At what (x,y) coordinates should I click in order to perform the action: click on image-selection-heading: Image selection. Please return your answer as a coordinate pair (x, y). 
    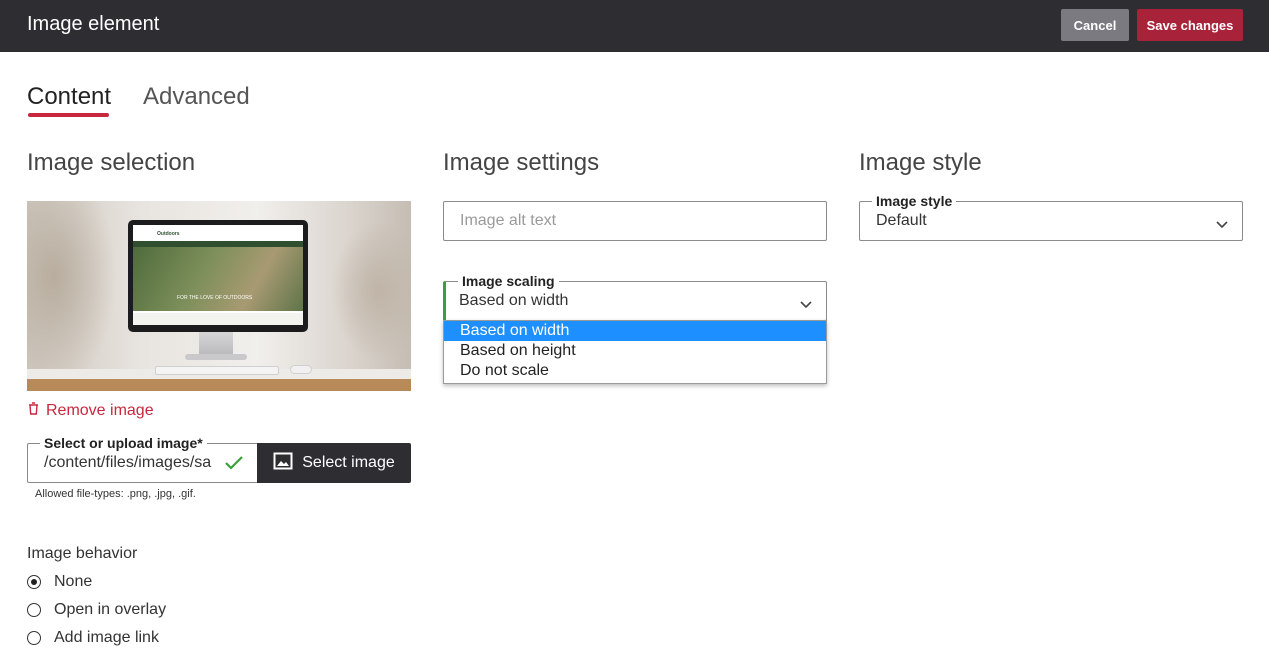
    Looking at the image, I should click on (111, 162).